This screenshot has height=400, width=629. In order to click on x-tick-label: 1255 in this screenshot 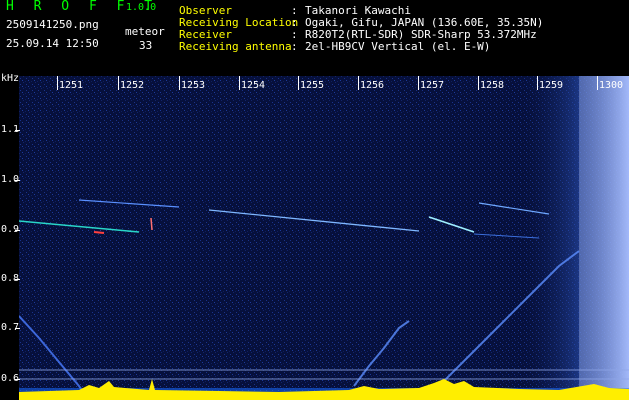, I will do `click(312, 85)`.